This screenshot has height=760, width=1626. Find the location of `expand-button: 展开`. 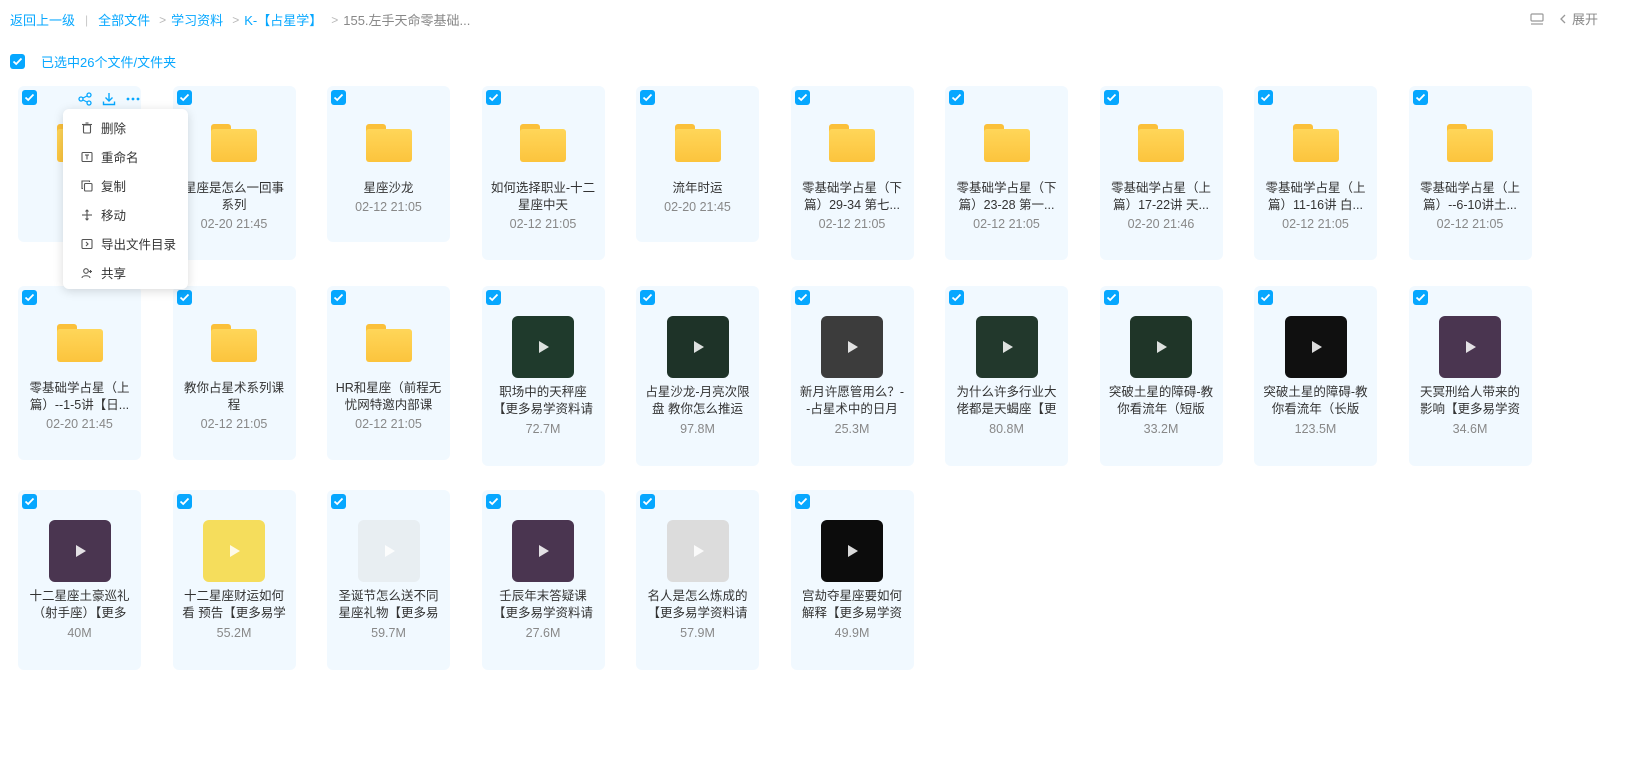

expand-button: 展开 is located at coordinates (1578, 18).